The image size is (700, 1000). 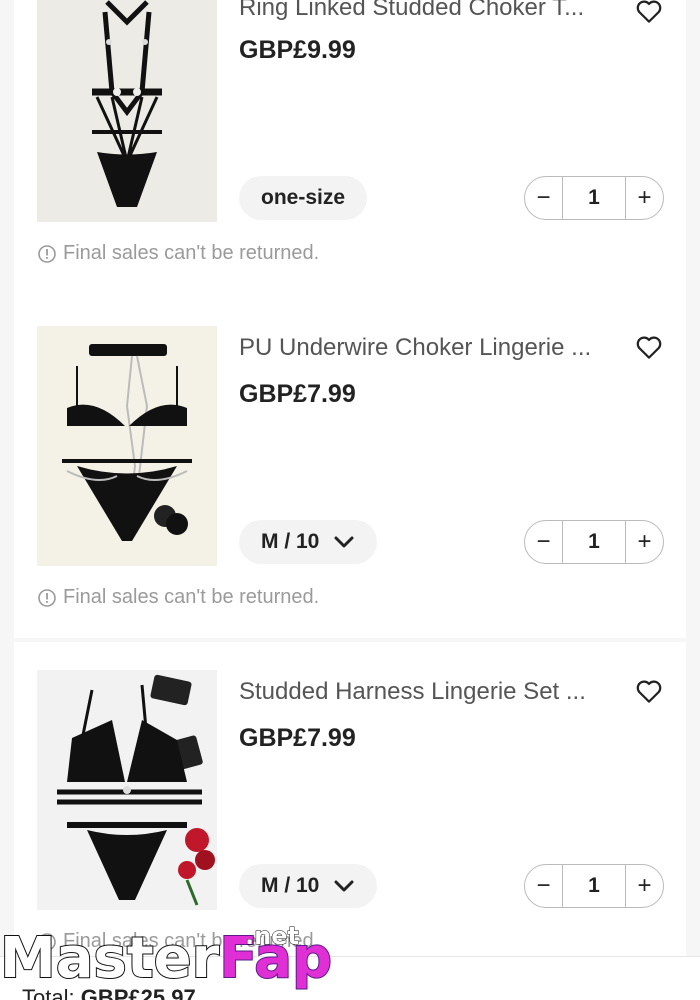 I want to click on size-label: one-size, so click(x=303, y=197).